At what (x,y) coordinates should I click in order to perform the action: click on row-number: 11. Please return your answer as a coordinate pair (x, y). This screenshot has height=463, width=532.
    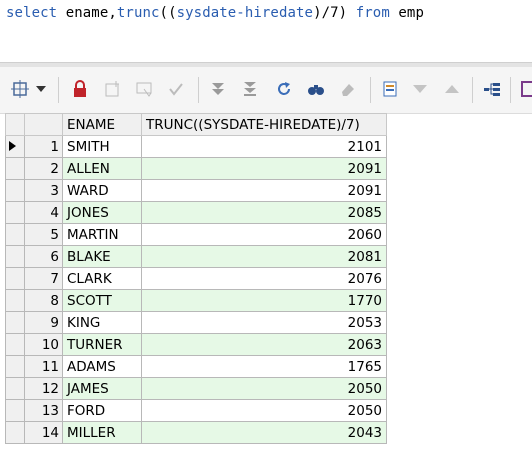
    Looking at the image, I should click on (43, 366).